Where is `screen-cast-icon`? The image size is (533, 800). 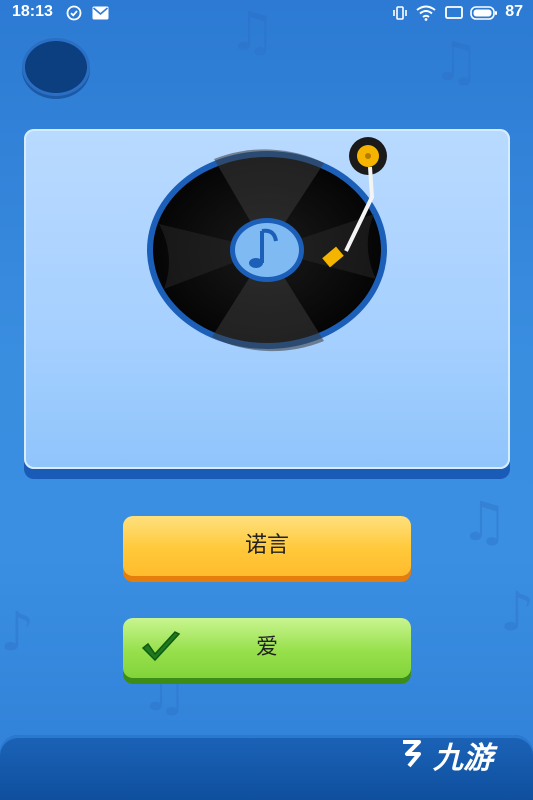
screen-cast-icon is located at coordinates (454, 15).